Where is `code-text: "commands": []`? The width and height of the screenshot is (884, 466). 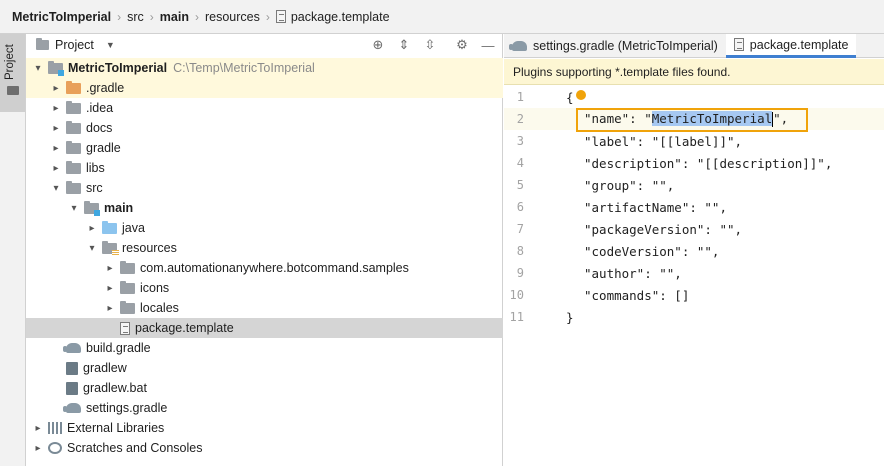
code-text: "commands": [] is located at coordinates (637, 295).